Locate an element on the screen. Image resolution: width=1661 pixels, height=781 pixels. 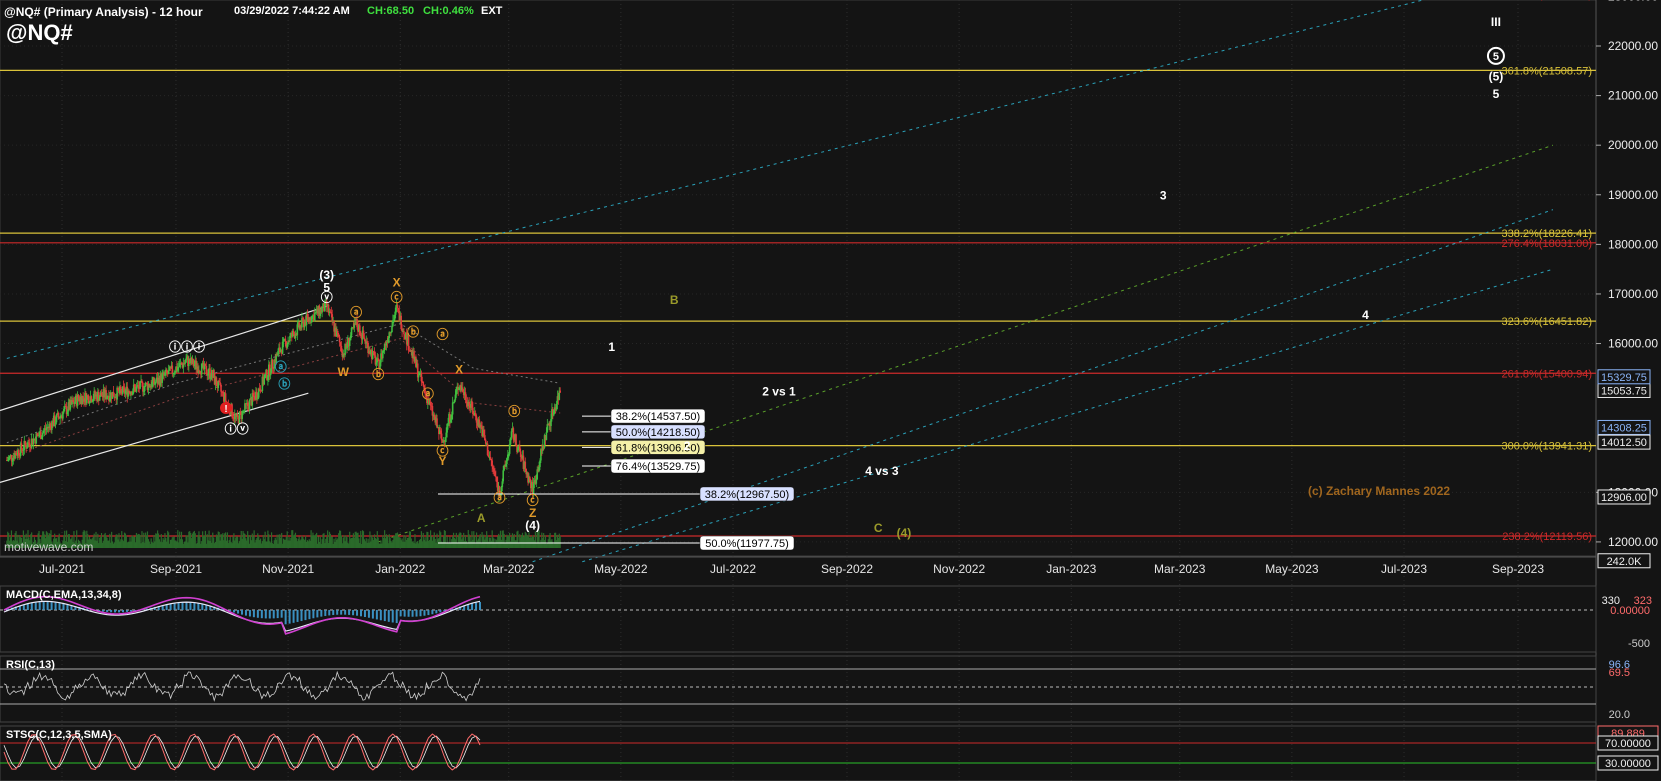
x-tick-label: Mar-2022 is located at coordinates (509, 569).